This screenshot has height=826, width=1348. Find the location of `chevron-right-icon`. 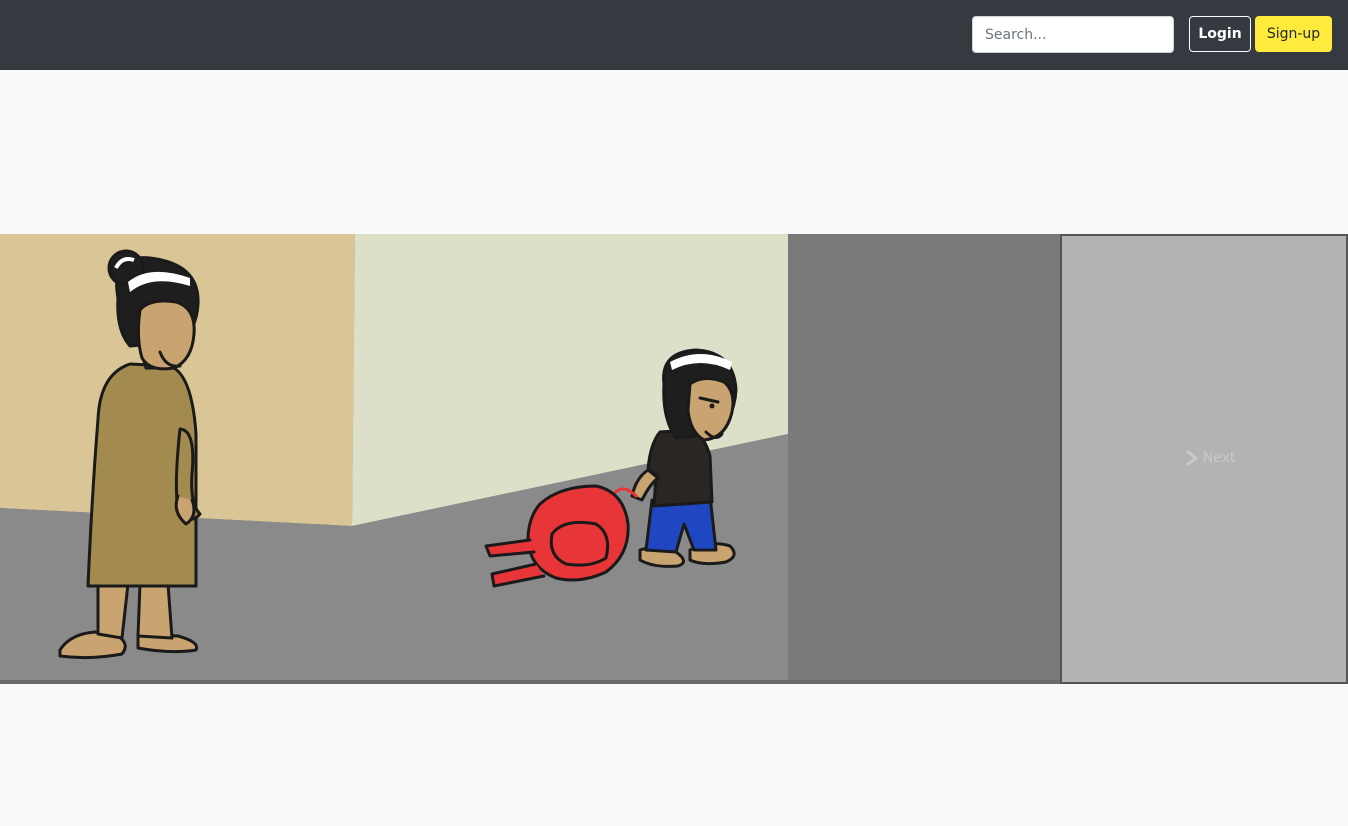

chevron-right-icon is located at coordinates (1191, 458).